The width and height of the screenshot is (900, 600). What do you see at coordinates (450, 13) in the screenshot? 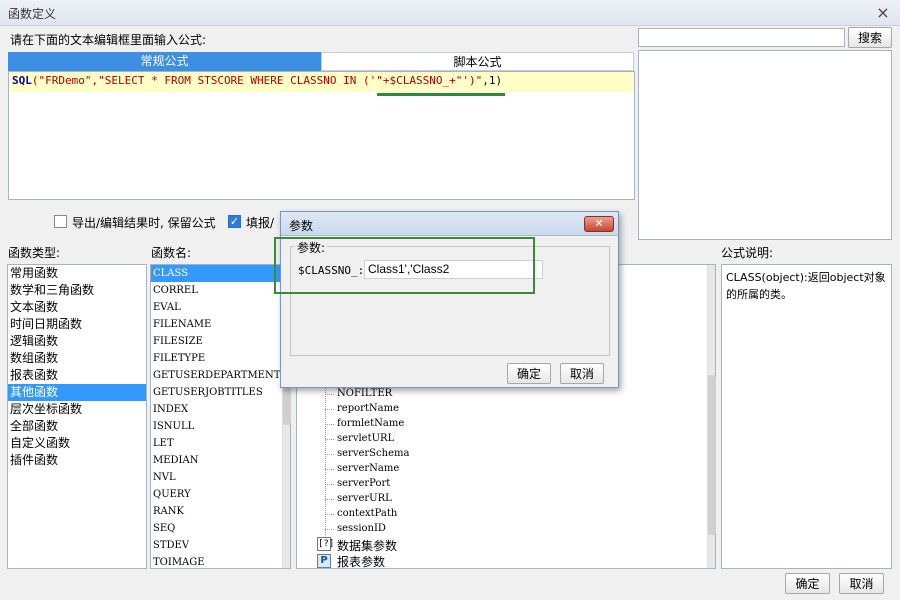
I see `window-titlebar: 函数定义 ×` at bounding box center [450, 13].